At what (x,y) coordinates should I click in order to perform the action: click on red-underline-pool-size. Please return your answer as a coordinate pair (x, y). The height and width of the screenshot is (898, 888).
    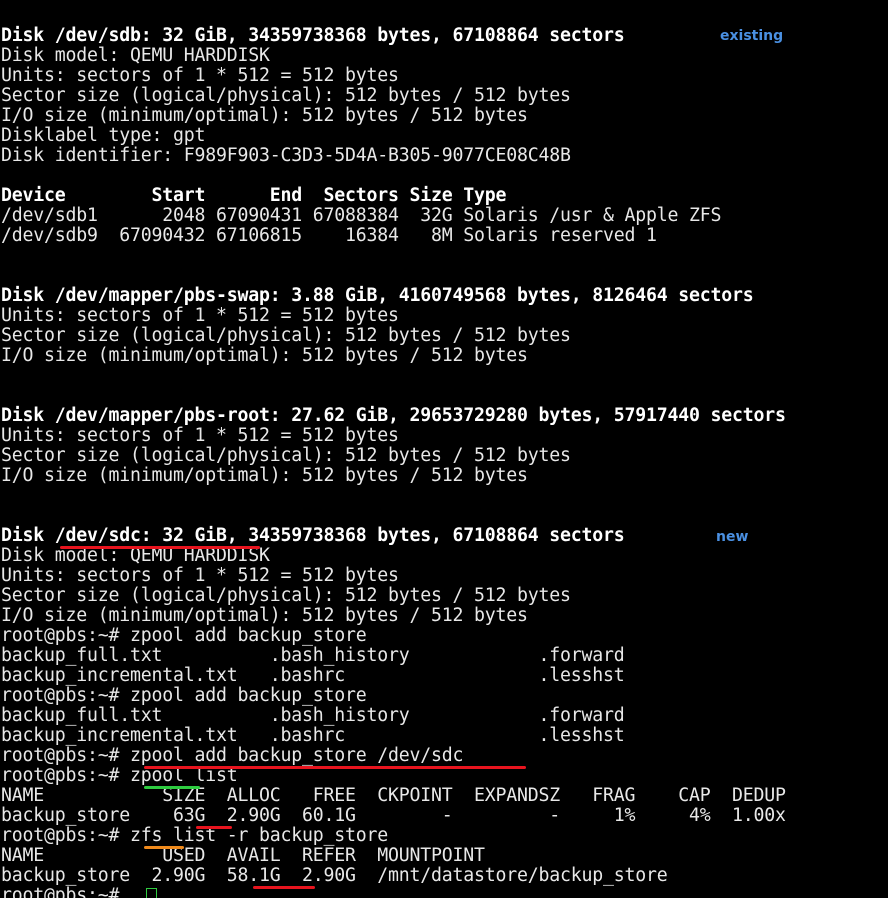
    Looking at the image, I should click on (214, 827).